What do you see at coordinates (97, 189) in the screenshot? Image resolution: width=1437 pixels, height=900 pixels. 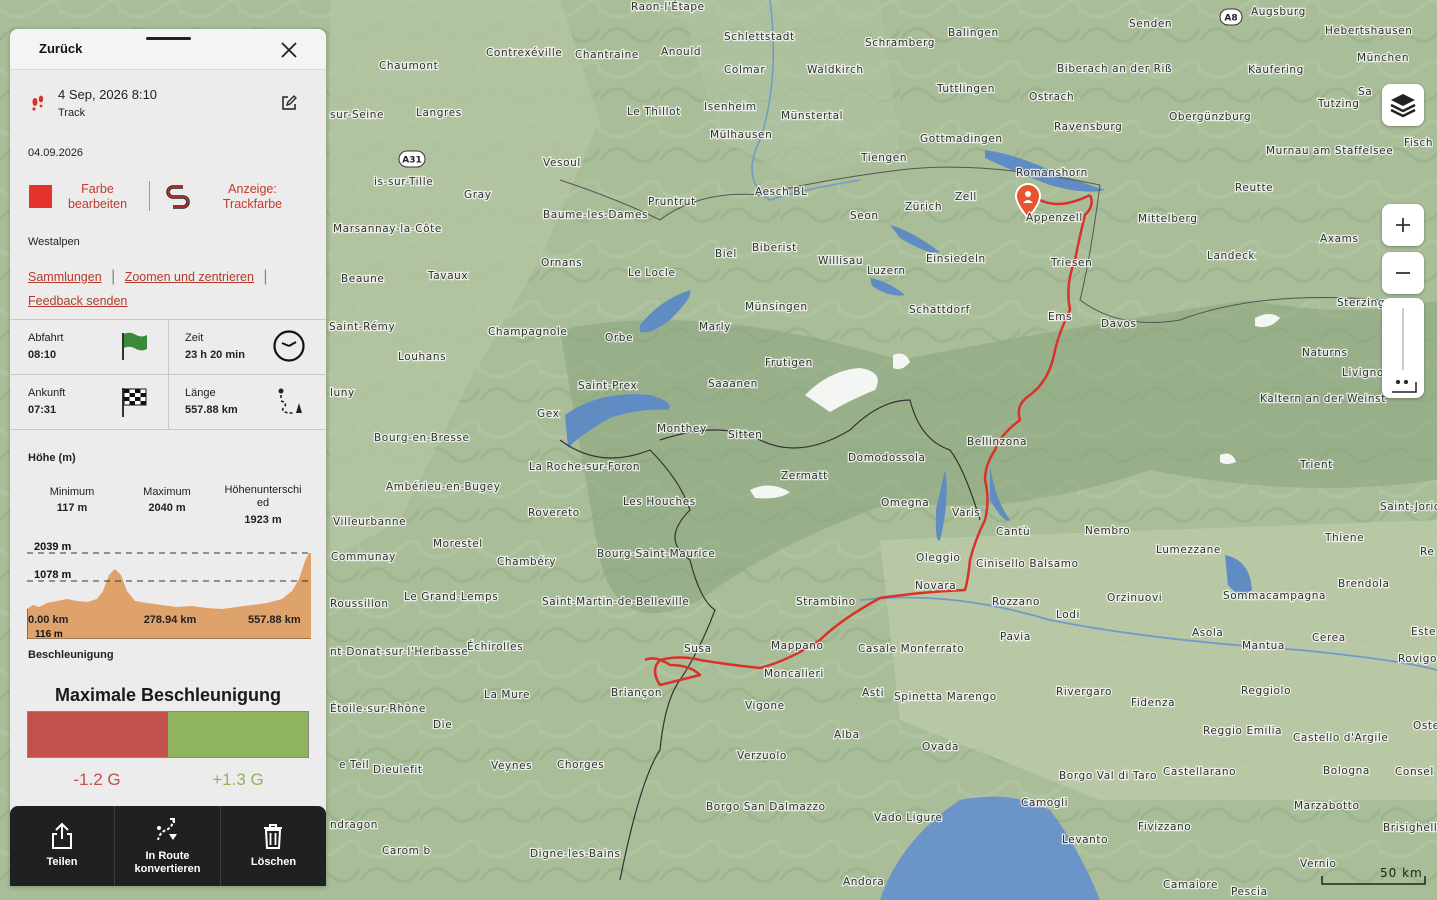 I see `edit-color-line1: Farbe` at bounding box center [97, 189].